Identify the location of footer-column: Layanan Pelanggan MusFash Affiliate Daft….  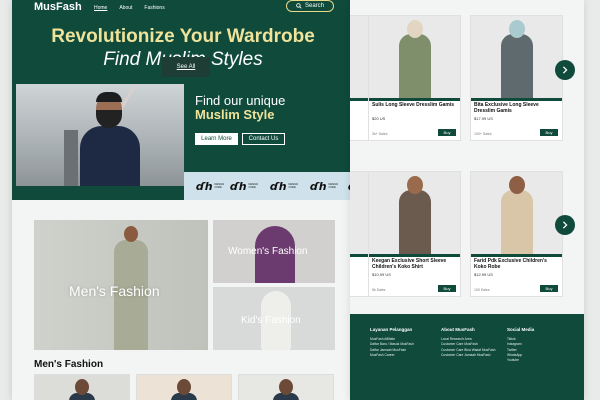
(392, 342).